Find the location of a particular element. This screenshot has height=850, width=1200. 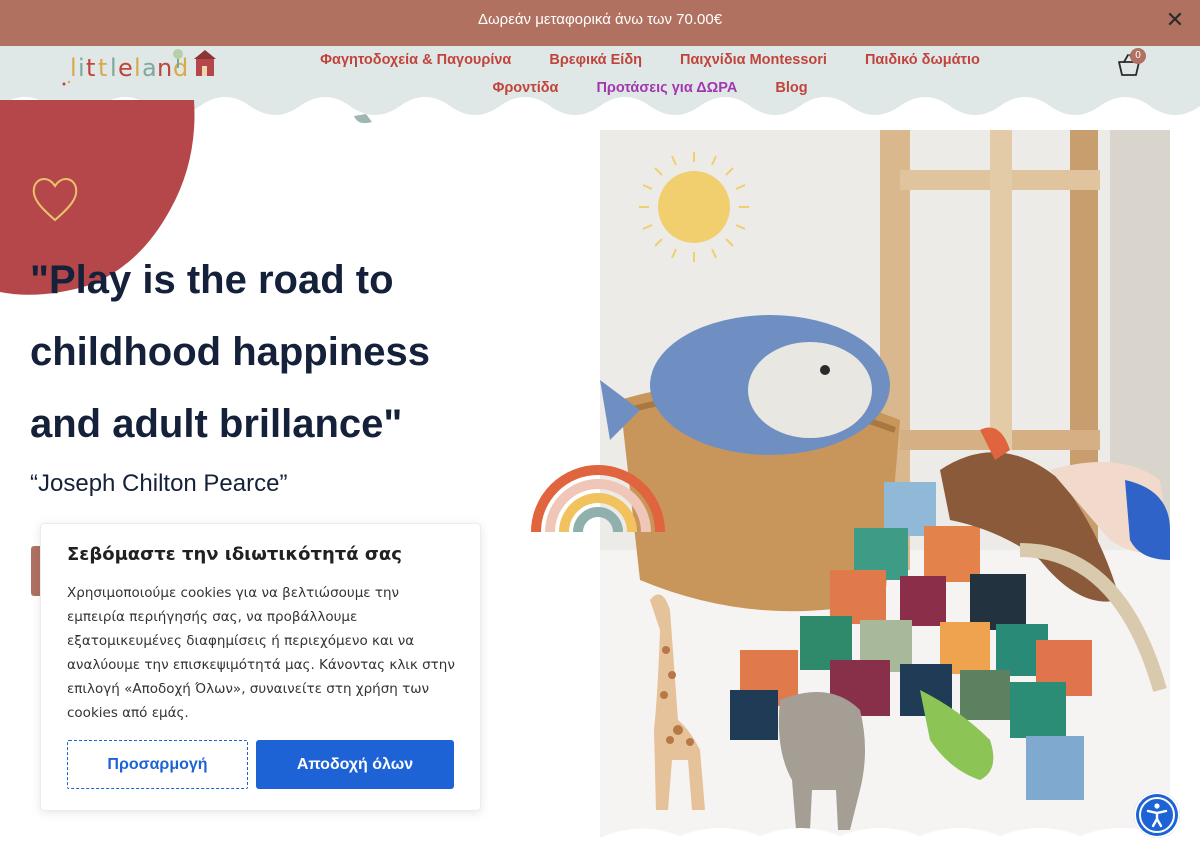

hero-quote-line: "Play is the road to is located at coordinates (212, 280).